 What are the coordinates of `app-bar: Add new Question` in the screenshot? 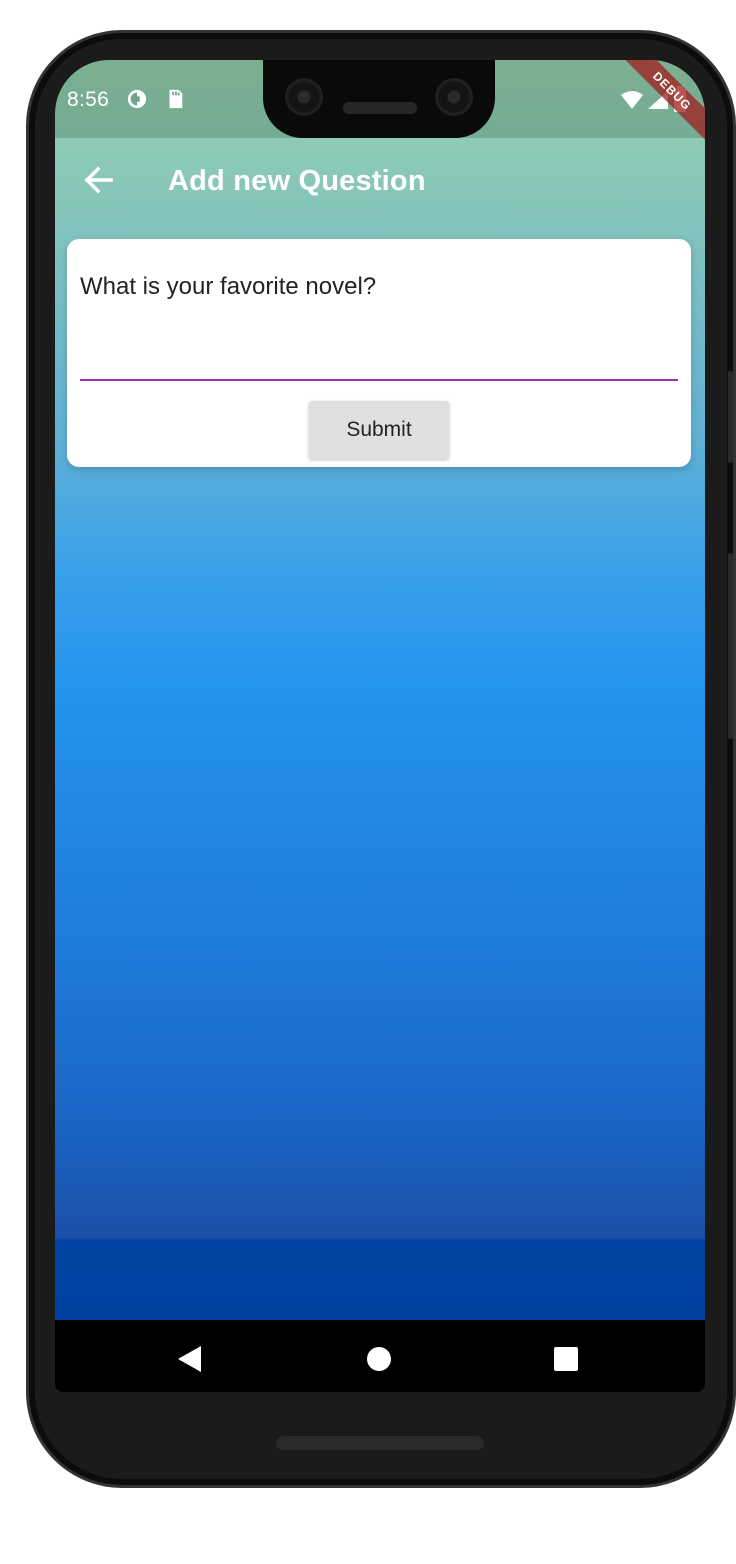 It's located at (380, 183).